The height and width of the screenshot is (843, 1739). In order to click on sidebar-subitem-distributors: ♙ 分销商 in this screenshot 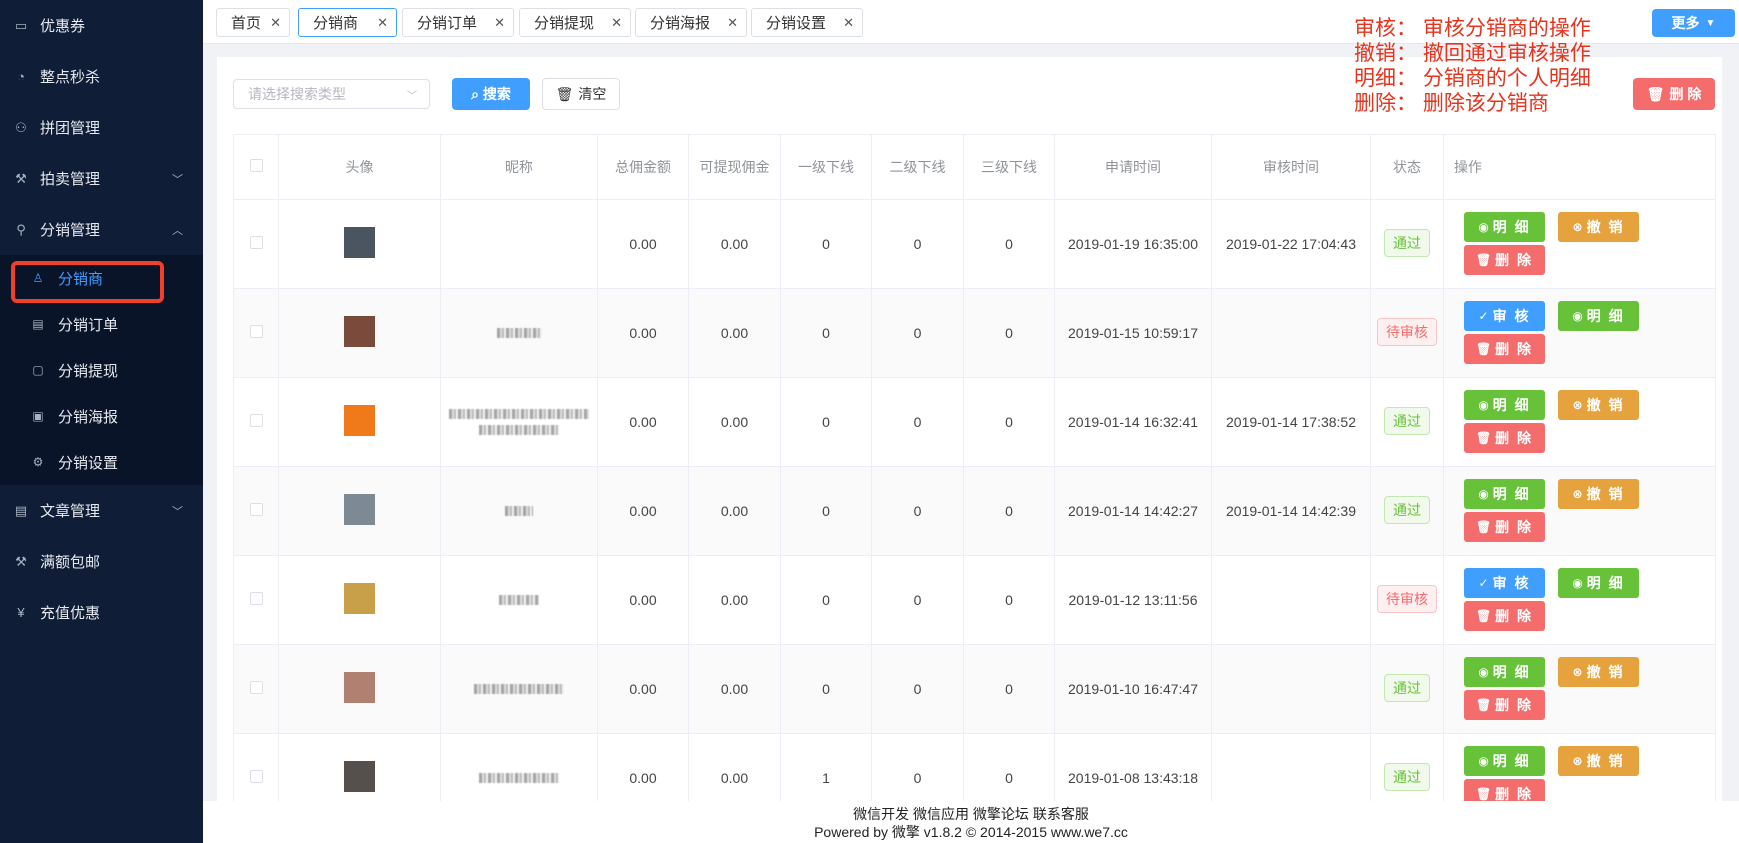, I will do `click(101, 278)`.